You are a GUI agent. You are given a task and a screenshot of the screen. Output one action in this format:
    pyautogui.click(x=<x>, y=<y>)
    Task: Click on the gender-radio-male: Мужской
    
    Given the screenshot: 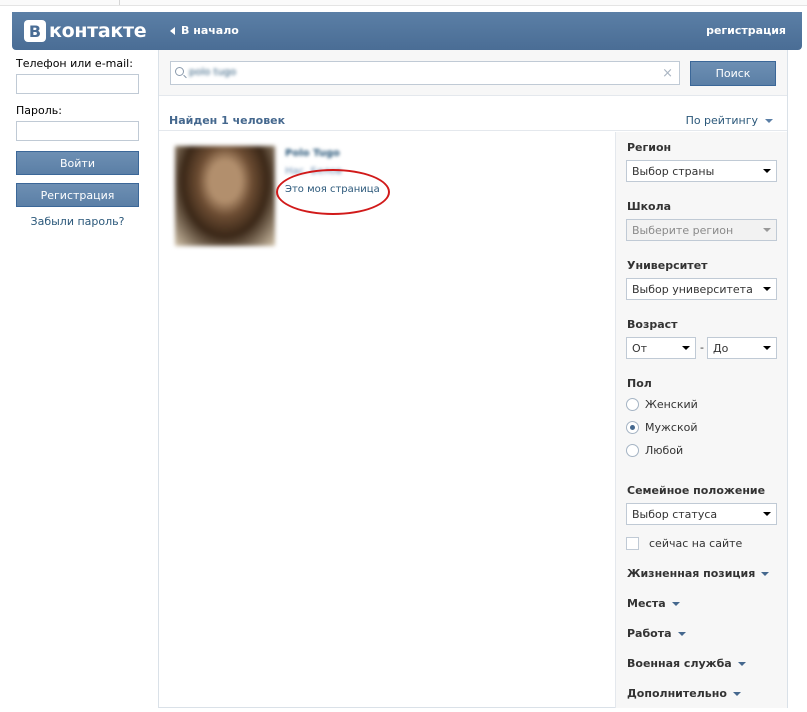 What is the action you would take?
    pyautogui.click(x=661, y=427)
    